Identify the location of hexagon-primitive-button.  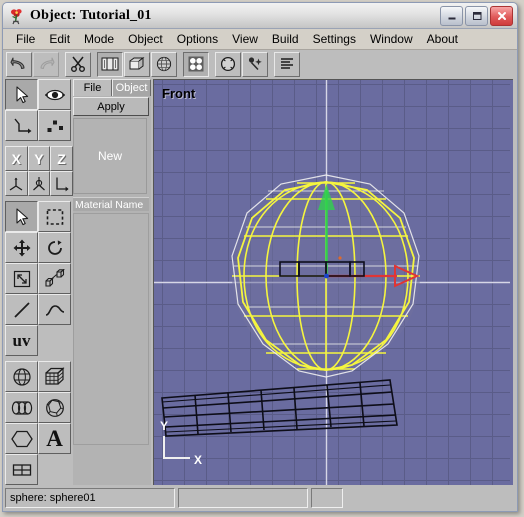
(21, 438).